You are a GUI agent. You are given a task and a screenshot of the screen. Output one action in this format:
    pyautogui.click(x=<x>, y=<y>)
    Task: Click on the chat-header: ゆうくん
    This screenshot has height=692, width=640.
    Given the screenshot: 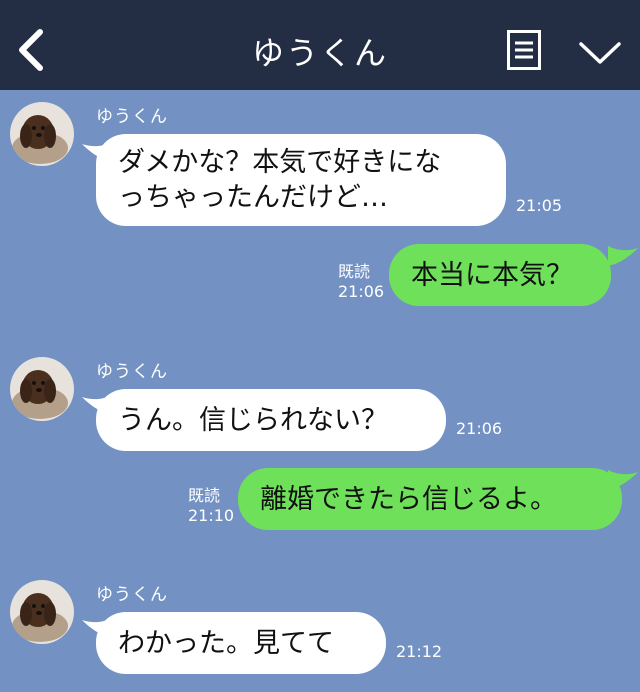 What is the action you would take?
    pyautogui.click(x=320, y=45)
    